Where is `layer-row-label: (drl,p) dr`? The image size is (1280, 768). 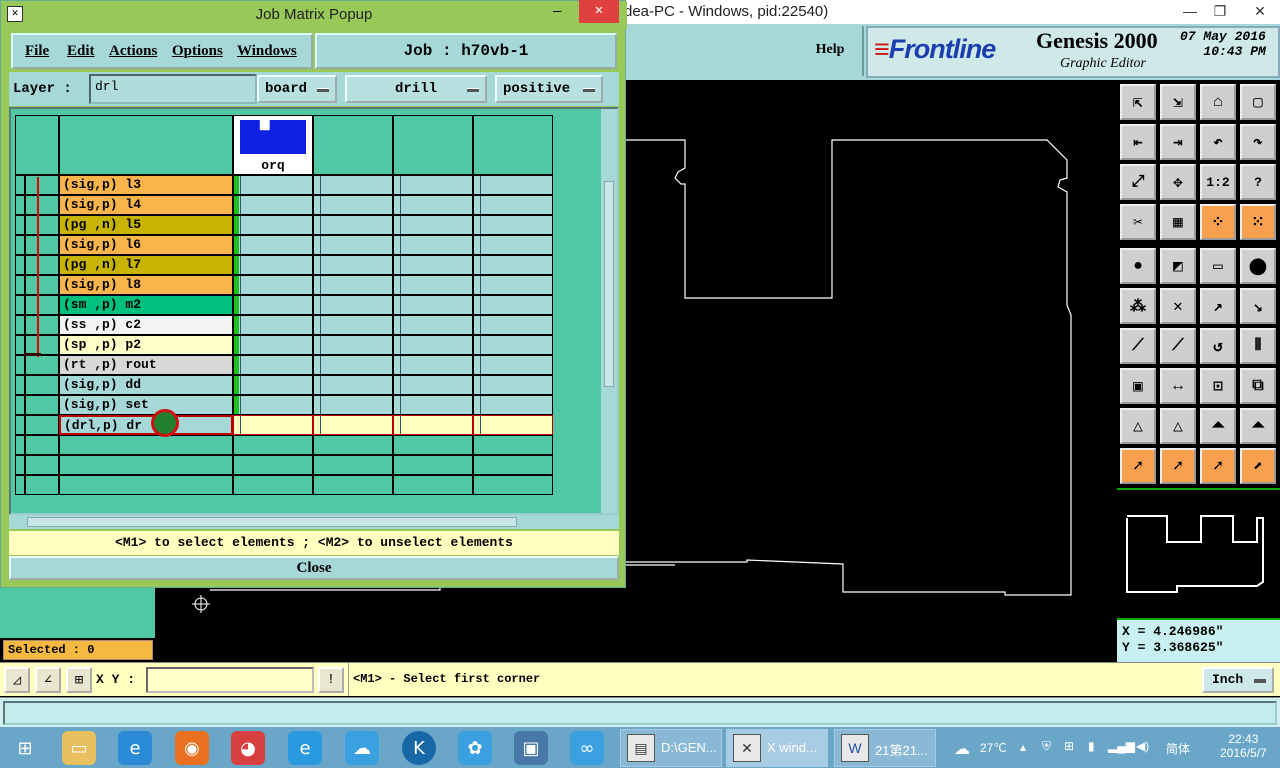
layer-row-label: (drl,p) dr is located at coordinates (146, 425).